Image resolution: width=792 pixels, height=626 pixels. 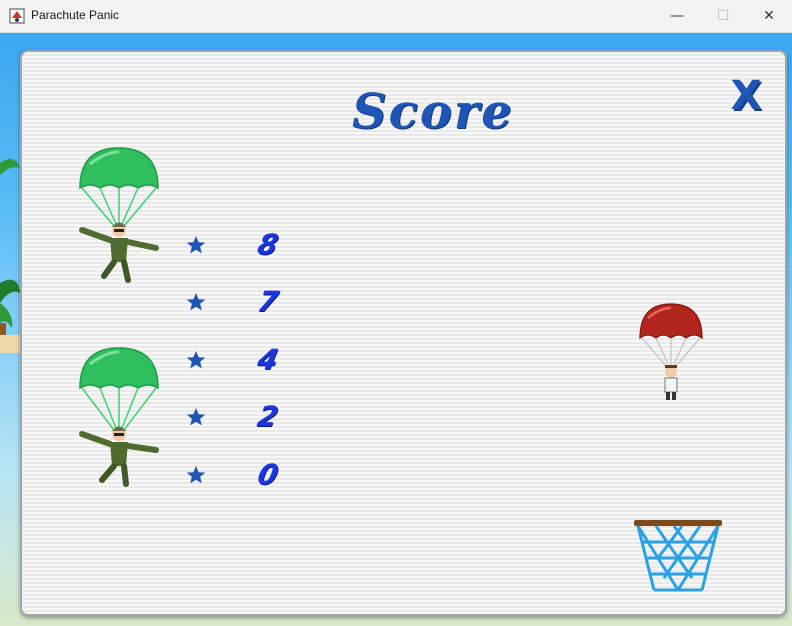 I want to click on score-title: Score, so click(x=433, y=112).